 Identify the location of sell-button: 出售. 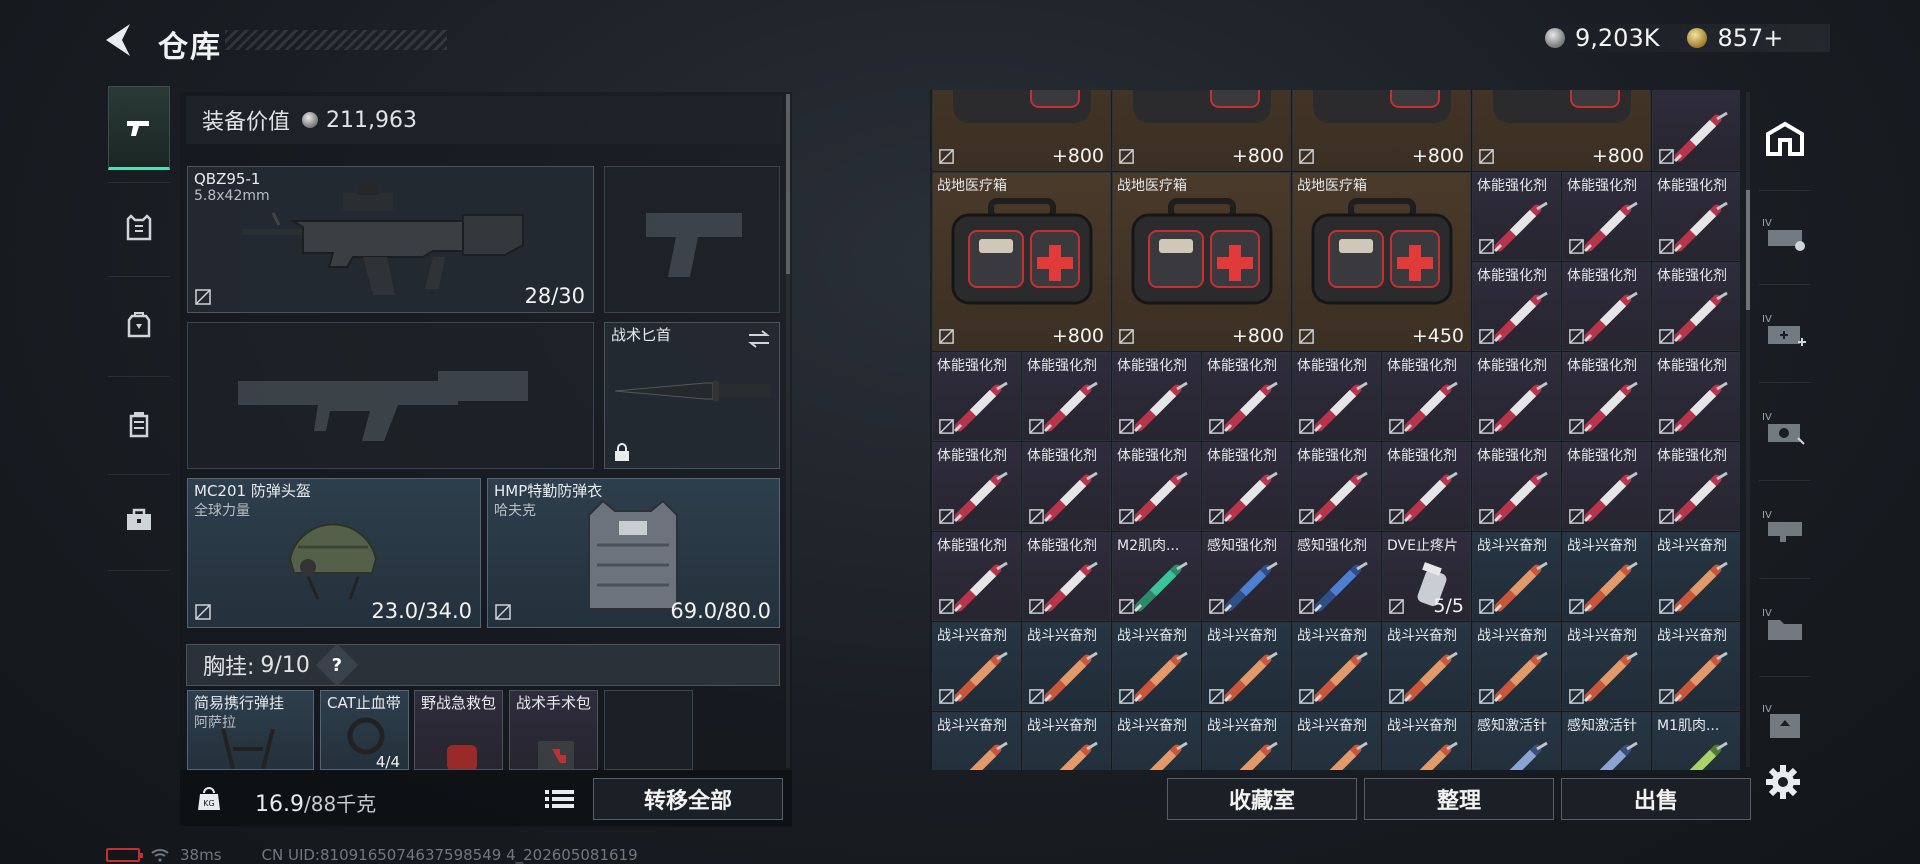
(1656, 799).